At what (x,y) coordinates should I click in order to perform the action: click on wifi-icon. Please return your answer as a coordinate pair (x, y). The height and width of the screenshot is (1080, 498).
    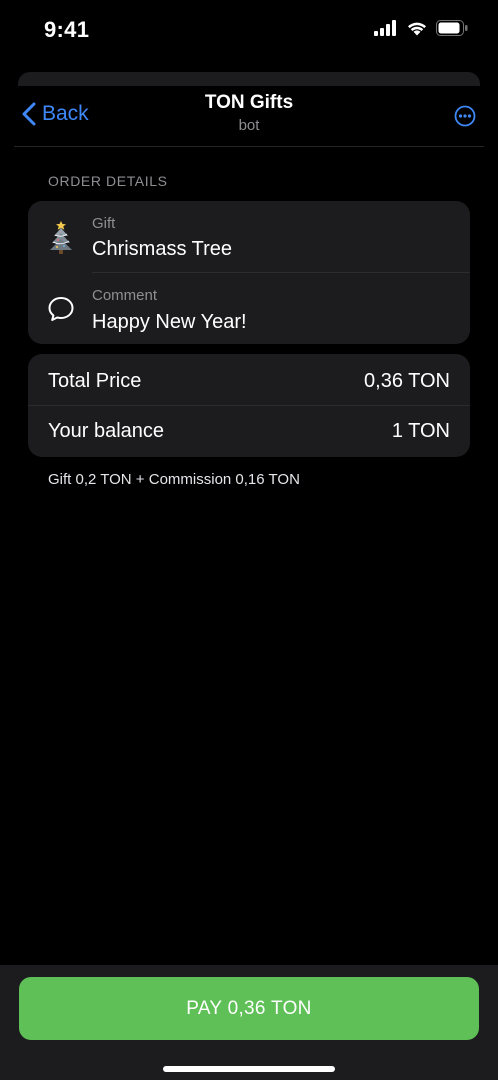
    Looking at the image, I should click on (417, 29).